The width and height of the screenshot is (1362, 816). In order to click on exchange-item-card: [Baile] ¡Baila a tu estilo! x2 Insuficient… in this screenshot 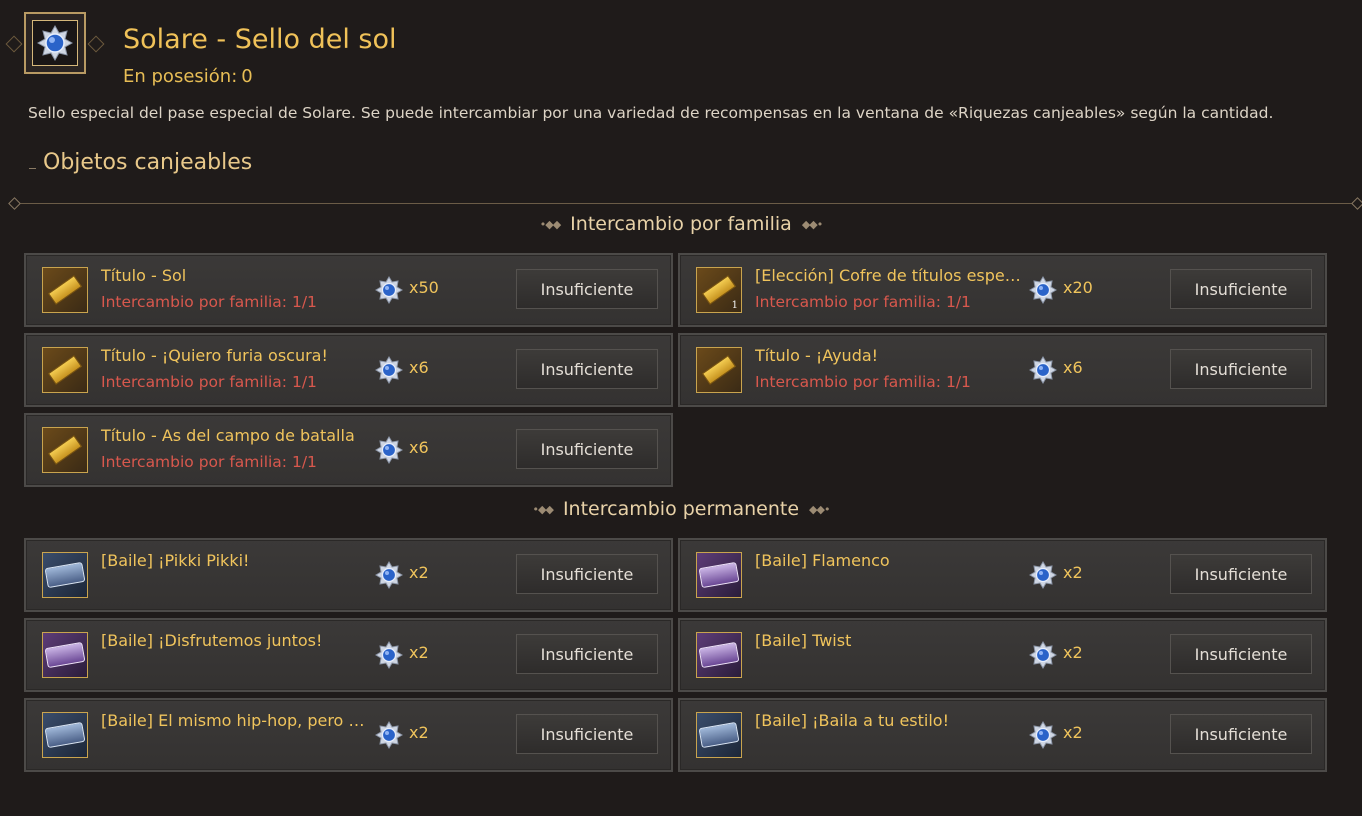, I will do `click(1002, 735)`.